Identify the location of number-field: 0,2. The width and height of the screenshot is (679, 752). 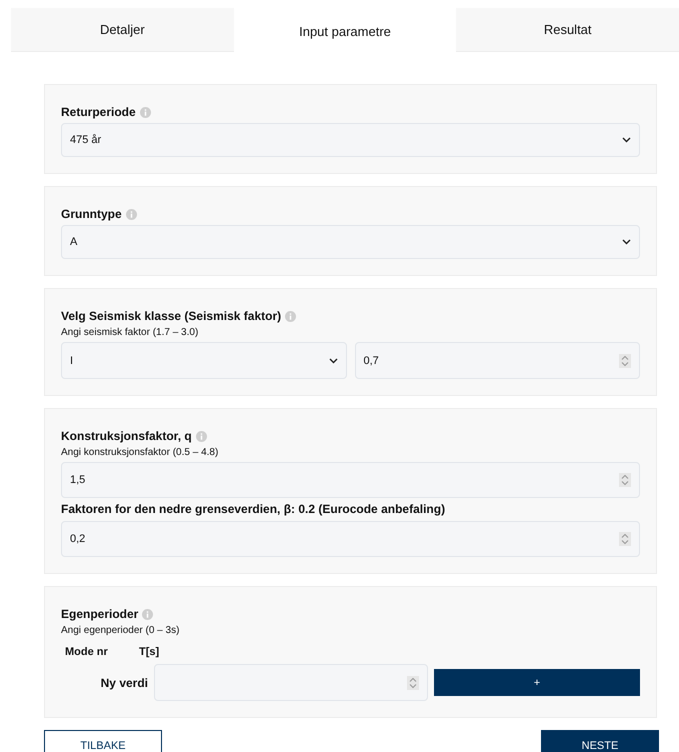
(350, 539).